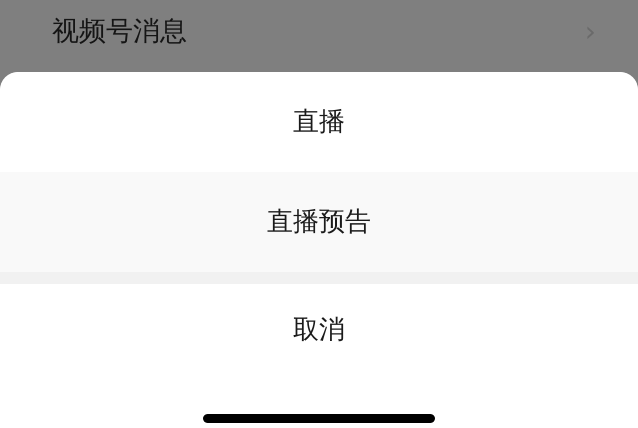  Describe the element at coordinates (119, 31) in the screenshot. I see `row-label: 视频号消息` at that location.